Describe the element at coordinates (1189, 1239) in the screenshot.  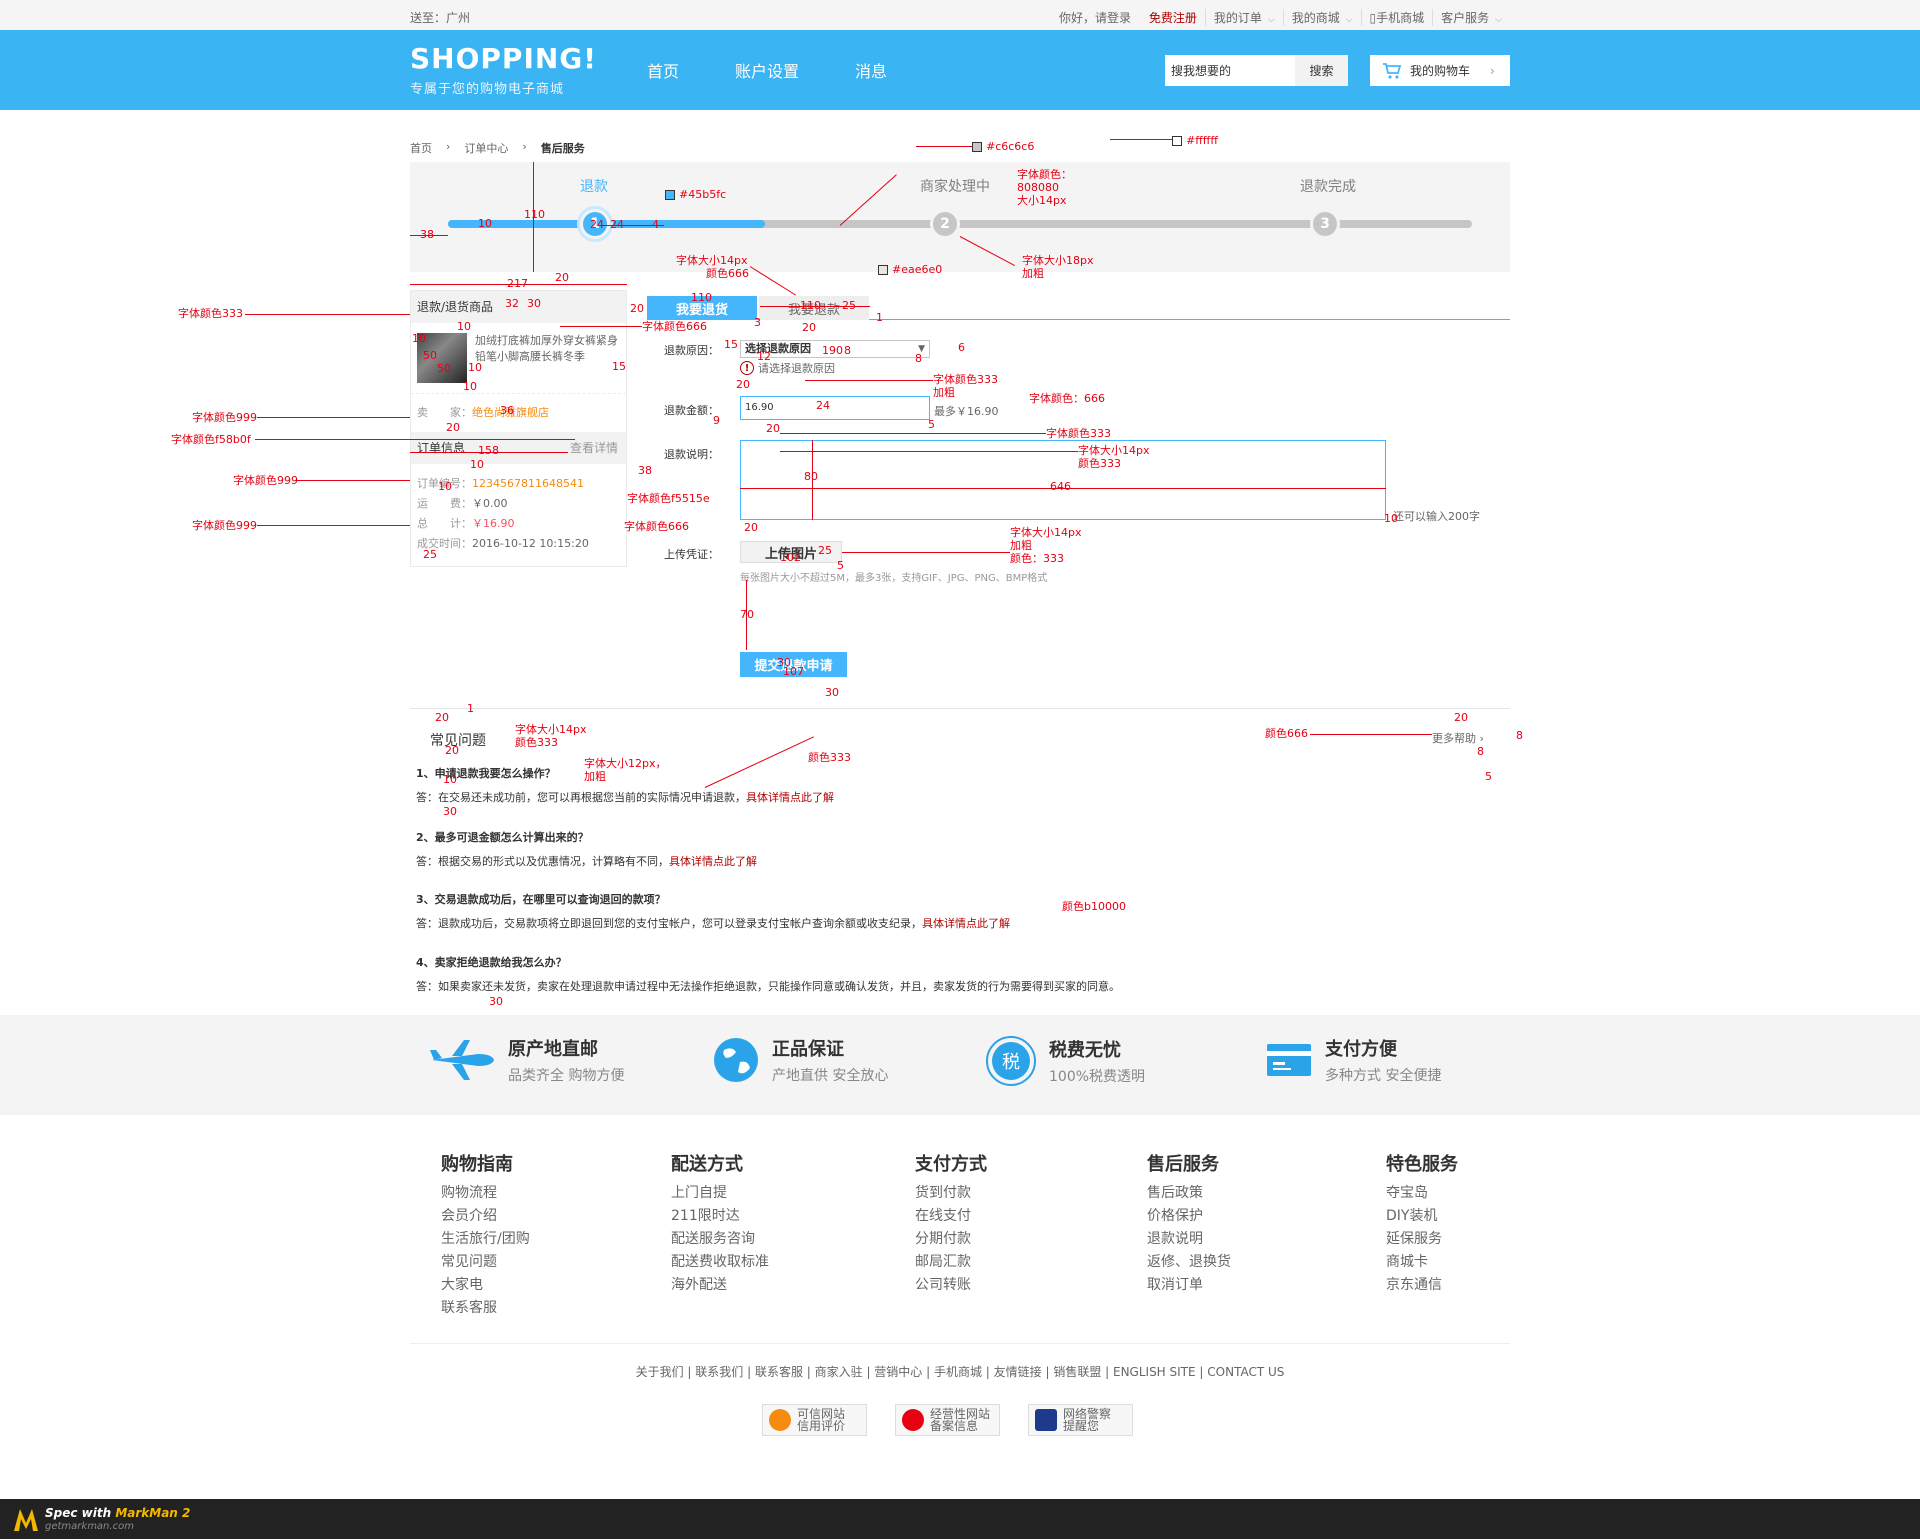
I see `footer-link: 退款说明` at that location.